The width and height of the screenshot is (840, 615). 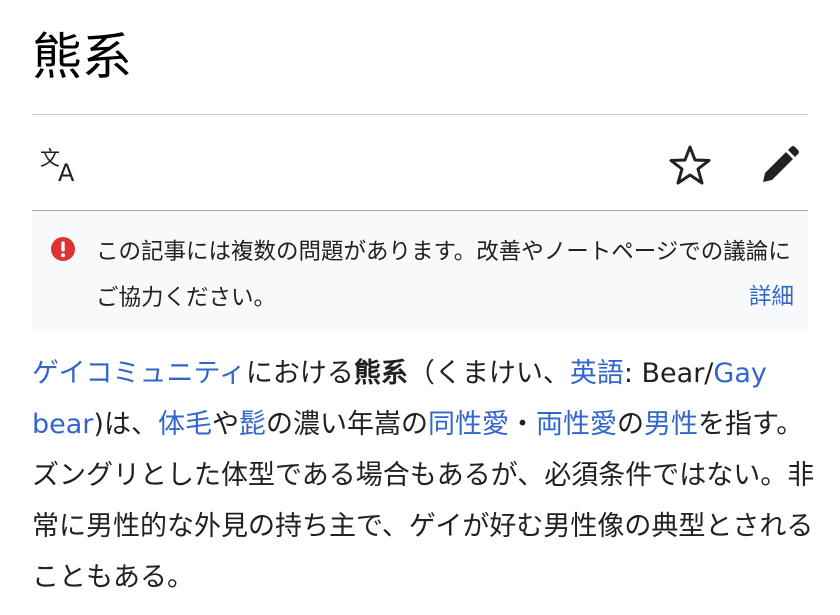 I want to click on bold-term: 熊系, so click(x=380, y=373).